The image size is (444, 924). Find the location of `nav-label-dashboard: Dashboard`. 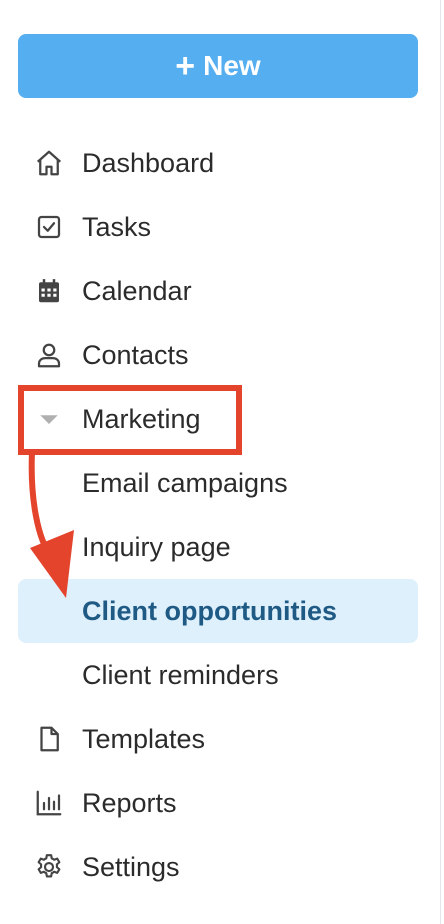

nav-label-dashboard: Dashboard is located at coordinates (148, 162).